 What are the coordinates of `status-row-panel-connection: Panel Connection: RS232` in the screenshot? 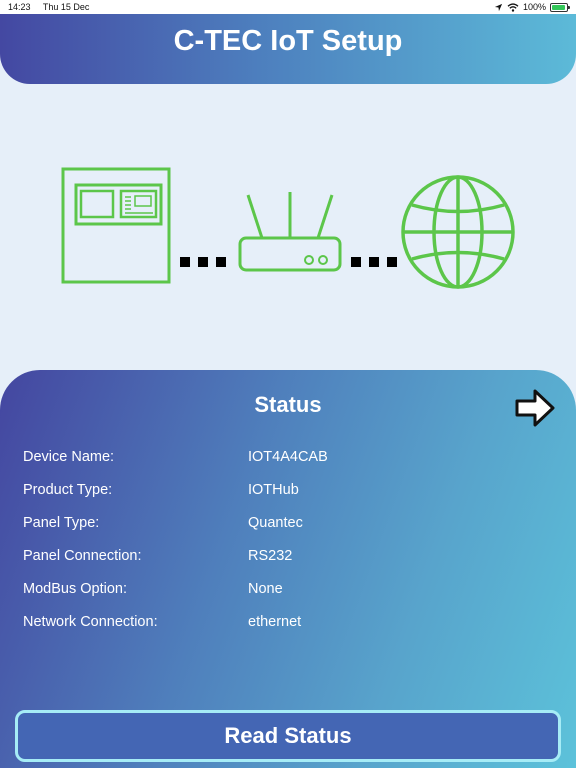 It's located at (283, 555).